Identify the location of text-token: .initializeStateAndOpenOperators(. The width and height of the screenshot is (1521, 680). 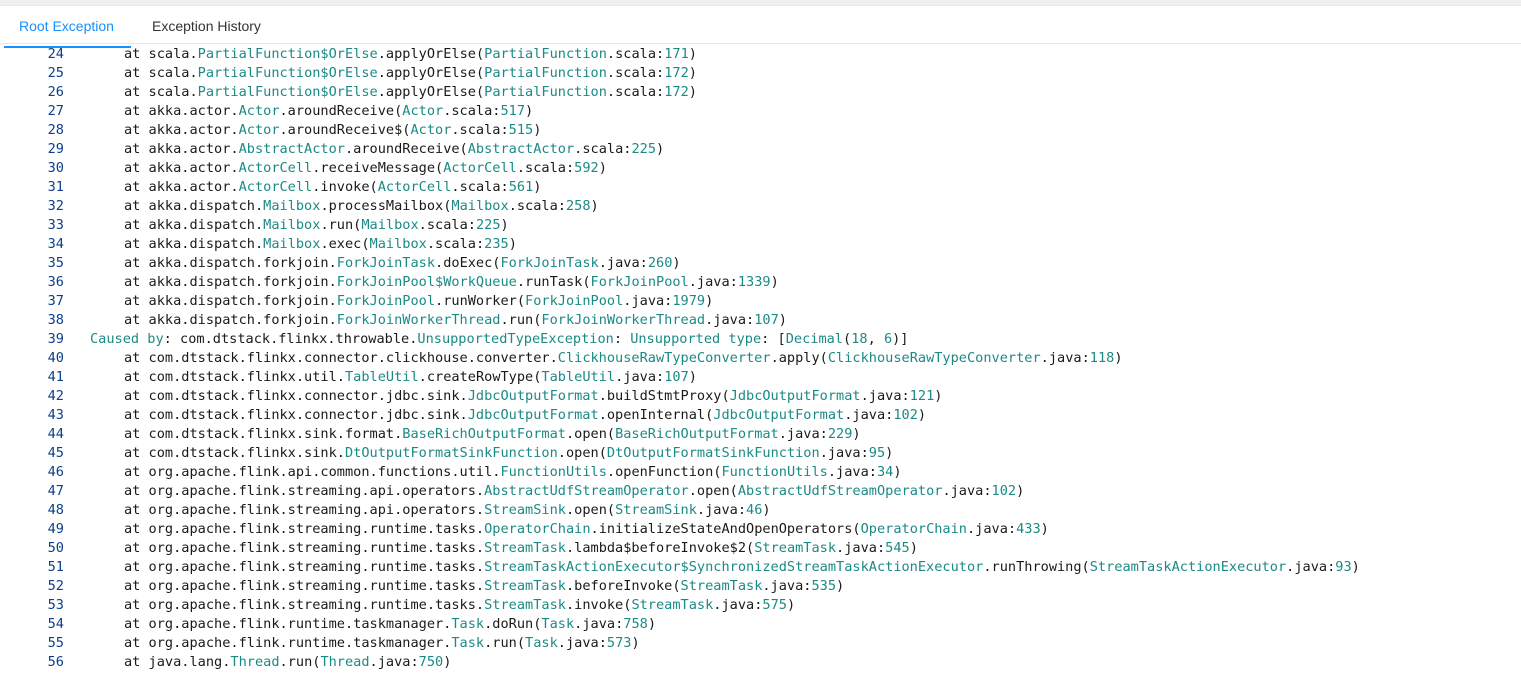
(725, 529).